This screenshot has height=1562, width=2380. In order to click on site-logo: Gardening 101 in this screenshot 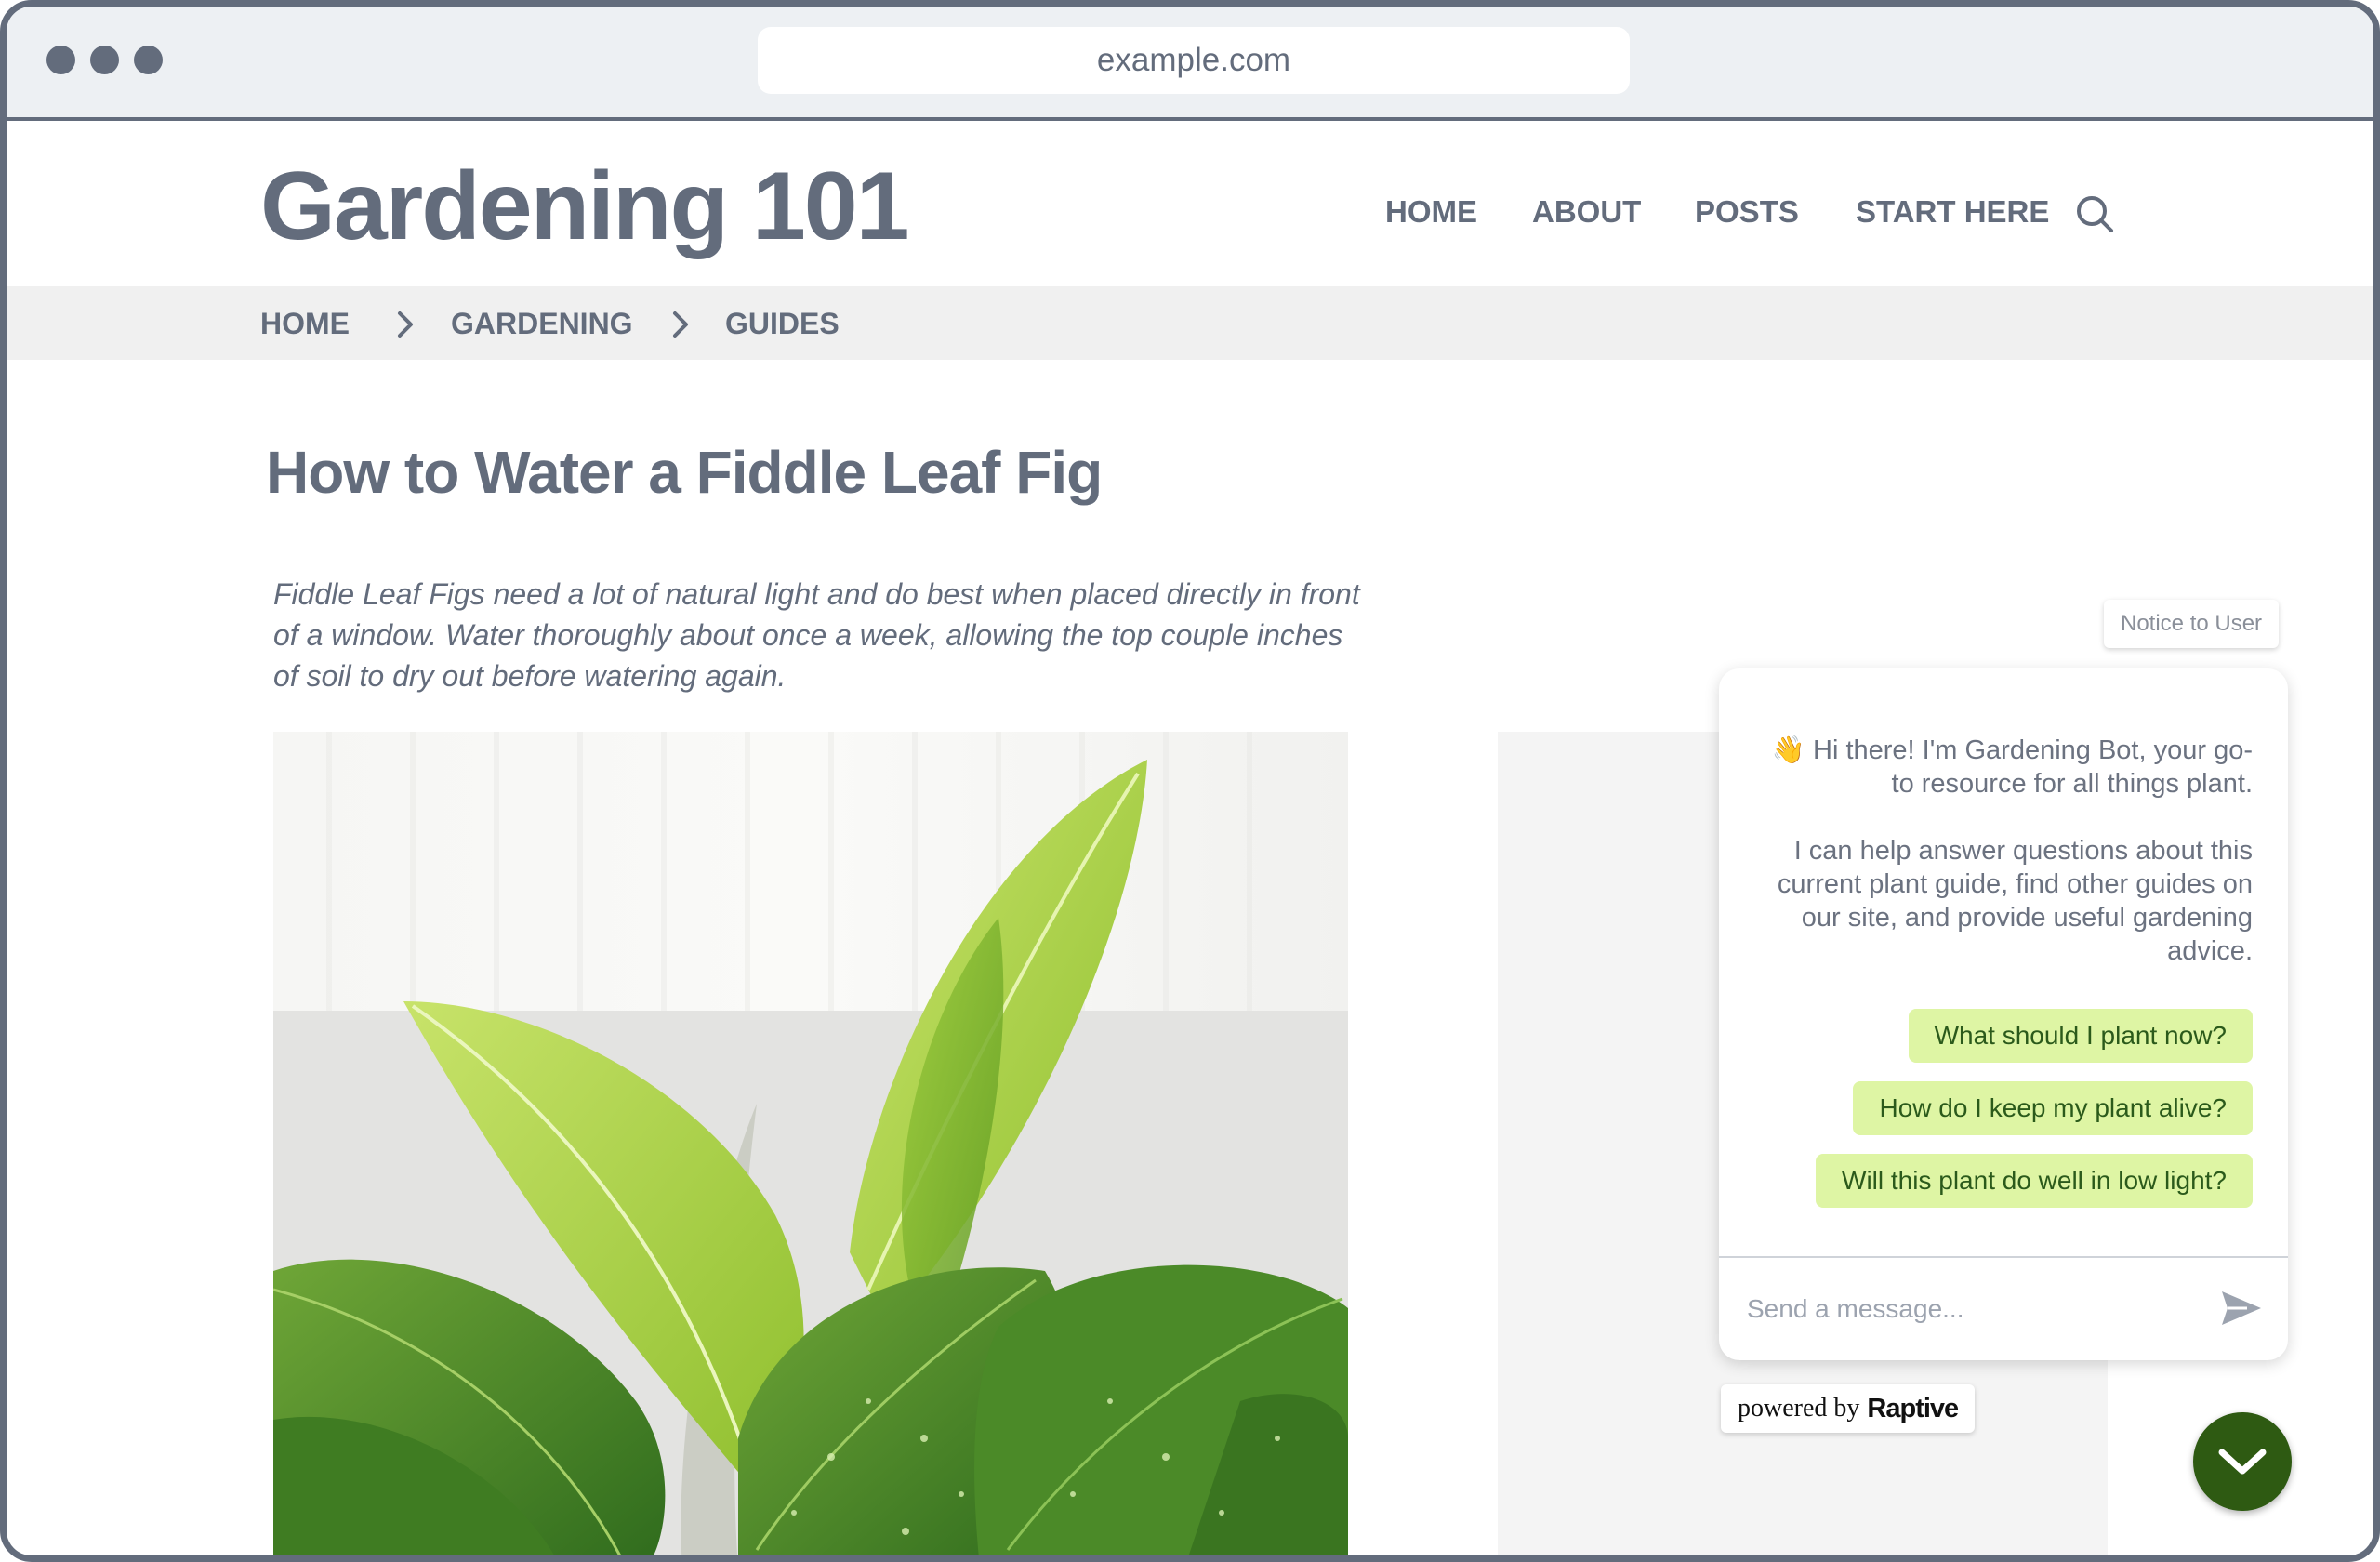, I will do `click(584, 207)`.